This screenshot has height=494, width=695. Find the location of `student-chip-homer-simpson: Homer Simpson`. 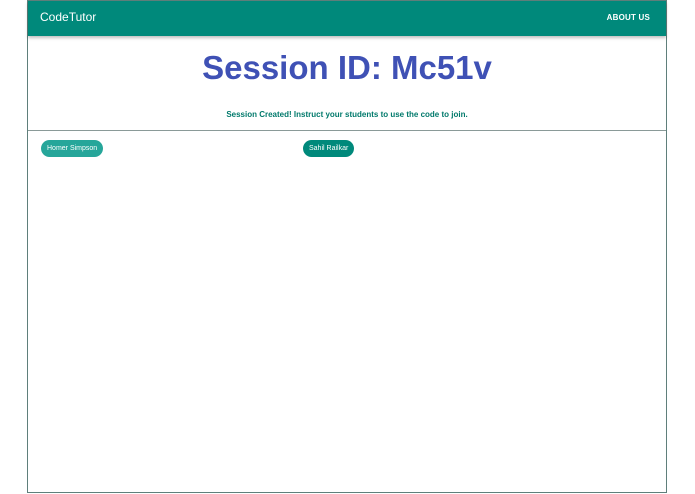

student-chip-homer-simpson: Homer Simpson is located at coordinates (72, 148).